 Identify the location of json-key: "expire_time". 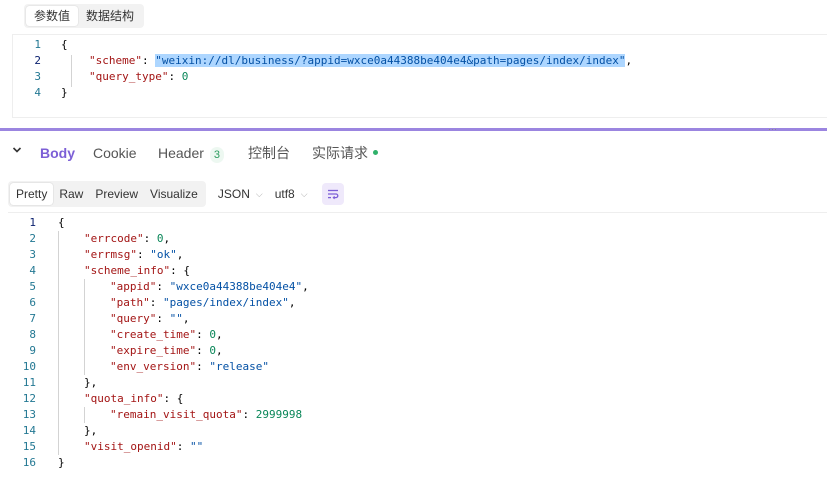
(153, 350).